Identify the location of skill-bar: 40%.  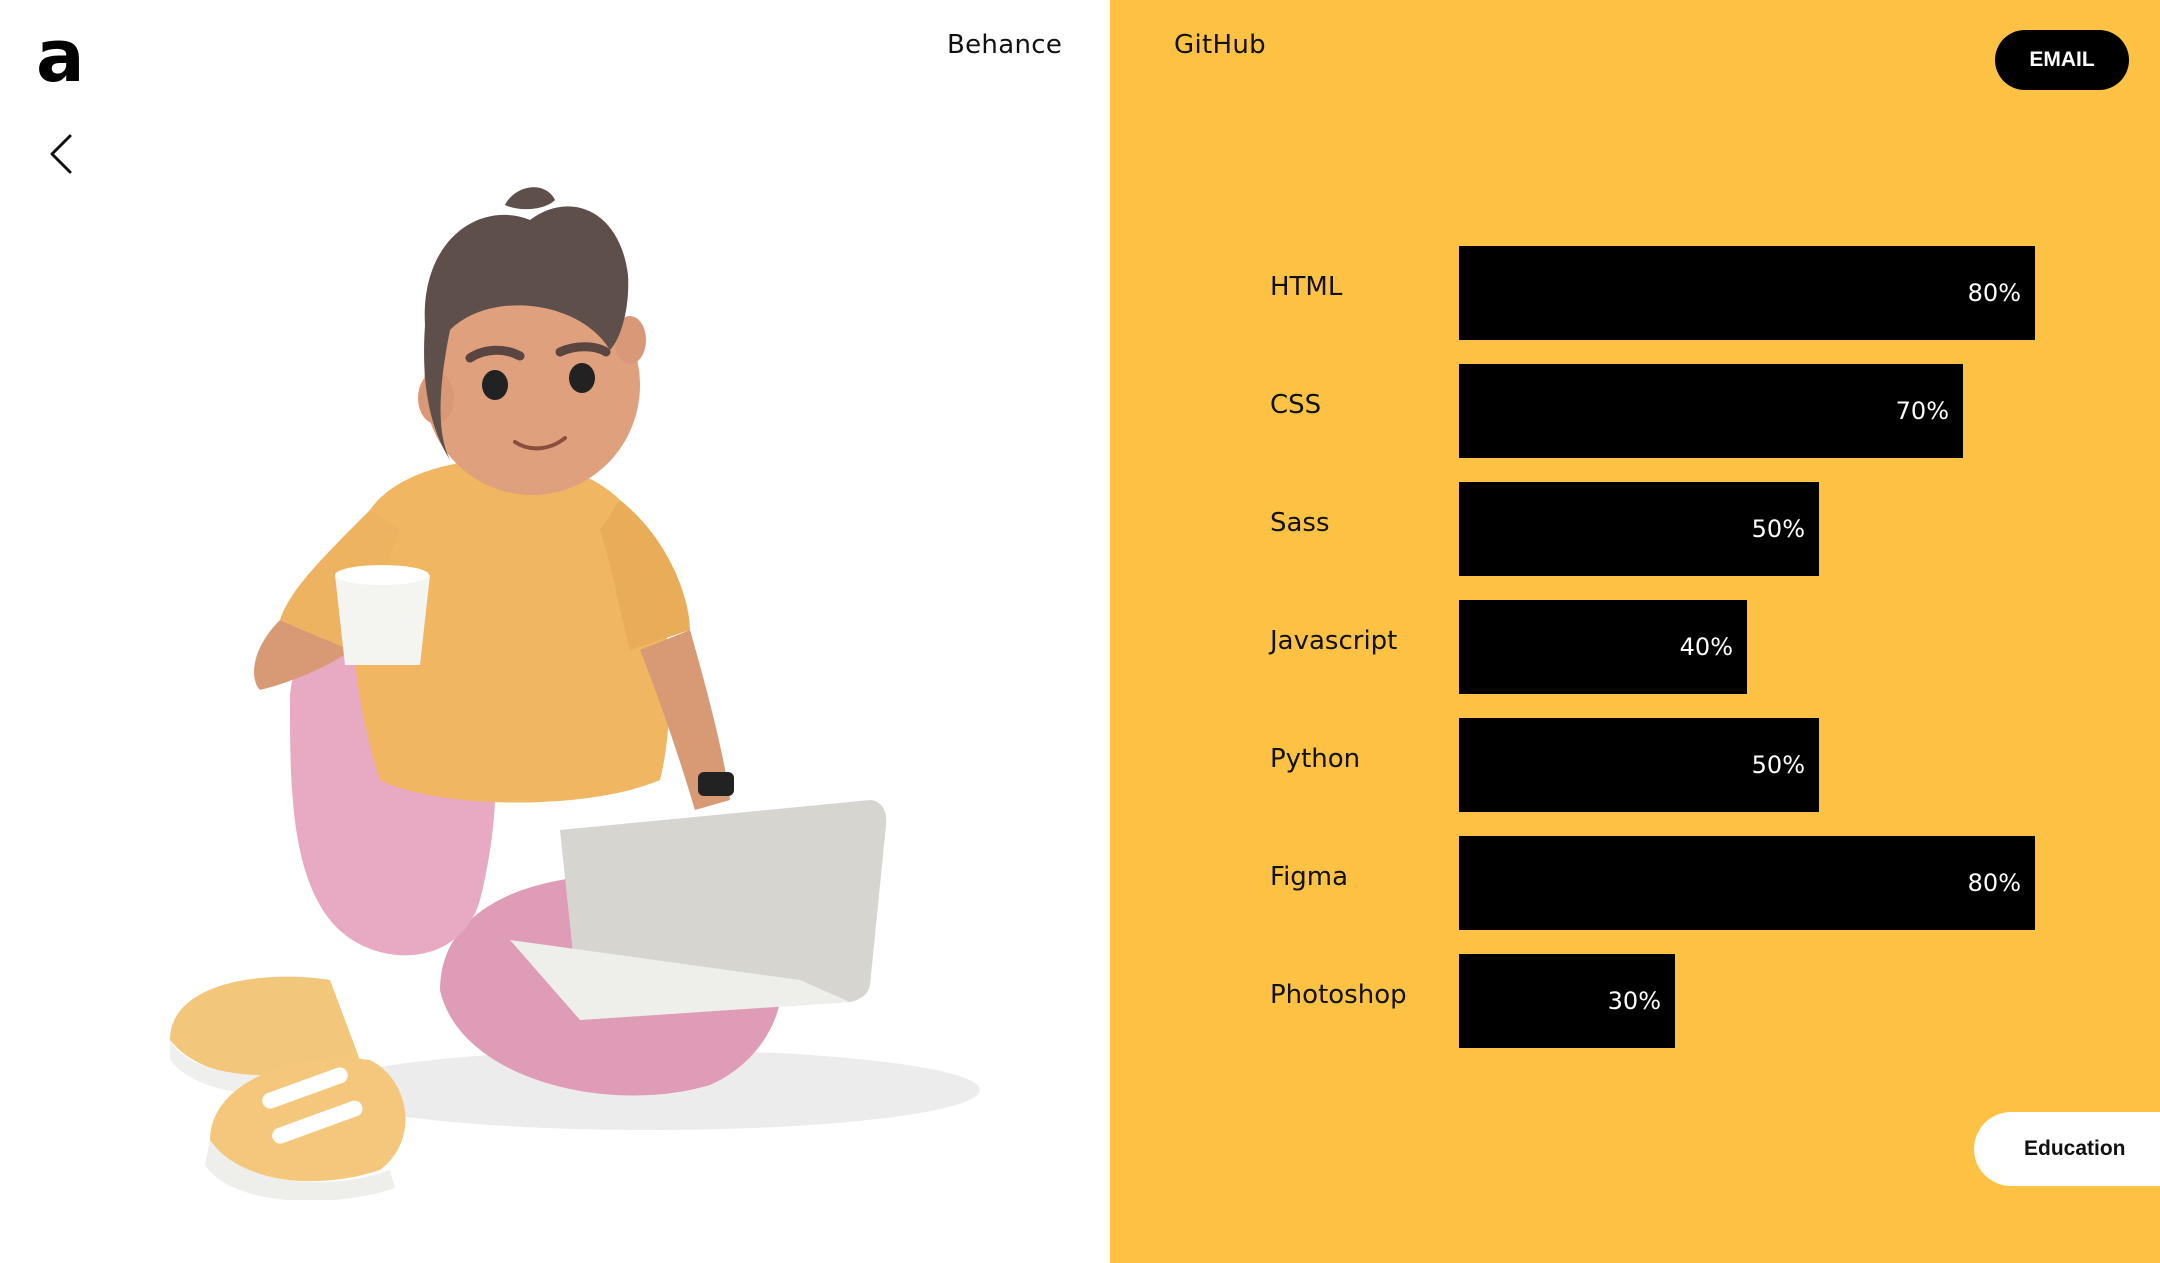
(1603, 647).